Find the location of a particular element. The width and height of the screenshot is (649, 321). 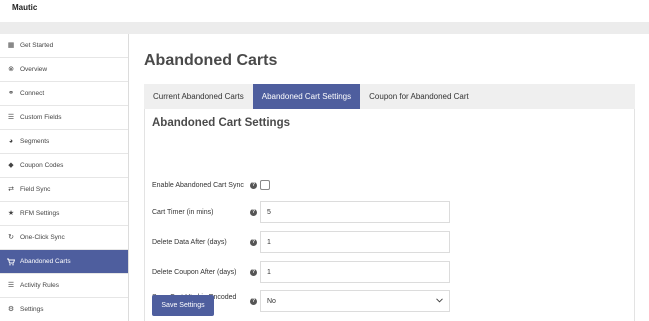

timer-row: Cart Timer (in mins) ? is located at coordinates (302, 212).